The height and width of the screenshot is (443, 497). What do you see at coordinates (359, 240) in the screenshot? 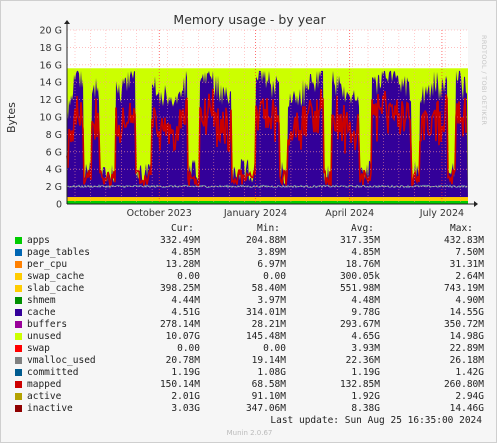
I see `legend-avg-value: 317.35M` at bounding box center [359, 240].